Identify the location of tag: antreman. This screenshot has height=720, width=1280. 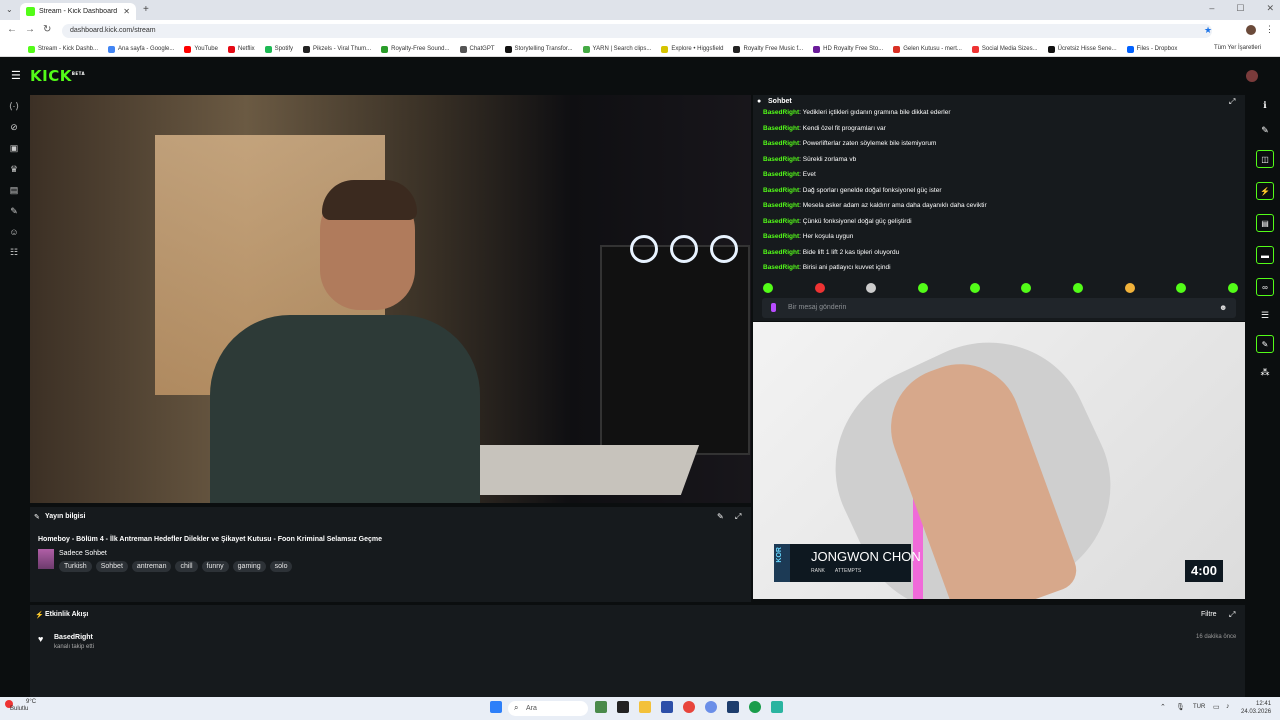
(151, 566).